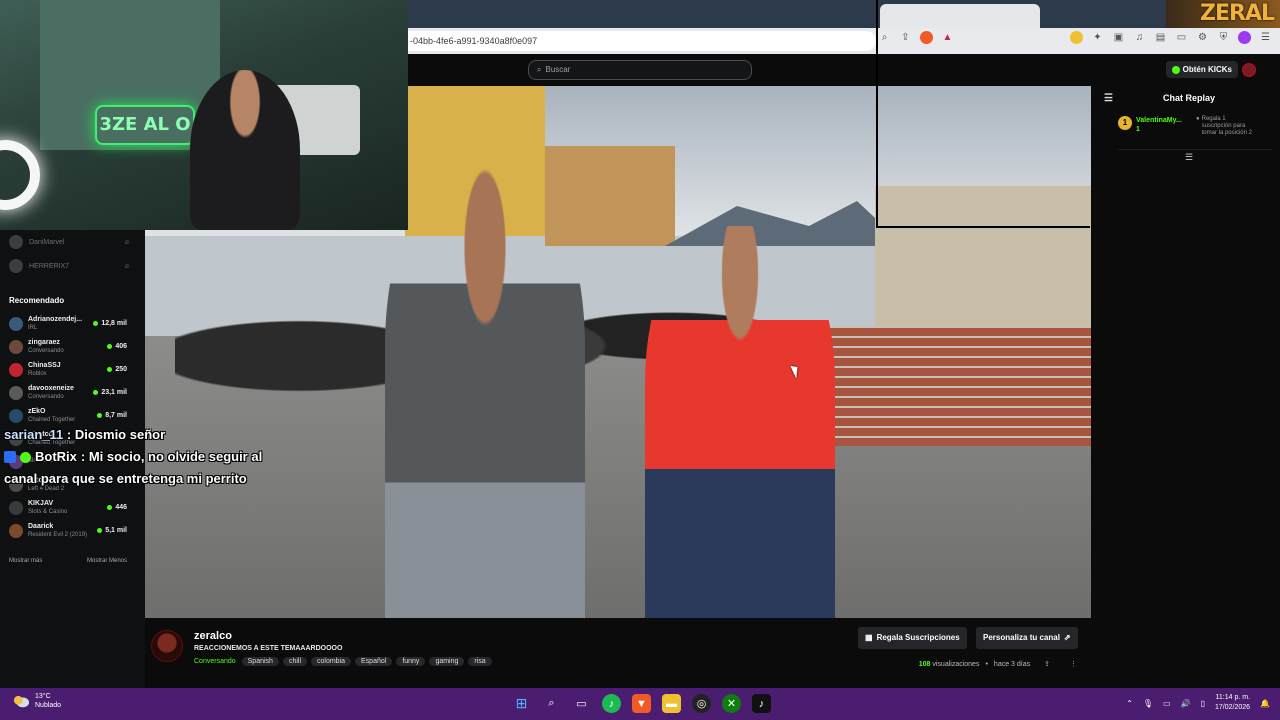  What do you see at coordinates (72, 507) in the screenshot?
I see `sidebar-item-recommended: KIKJAV Slots & Casino 446` at bounding box center [72, 507].